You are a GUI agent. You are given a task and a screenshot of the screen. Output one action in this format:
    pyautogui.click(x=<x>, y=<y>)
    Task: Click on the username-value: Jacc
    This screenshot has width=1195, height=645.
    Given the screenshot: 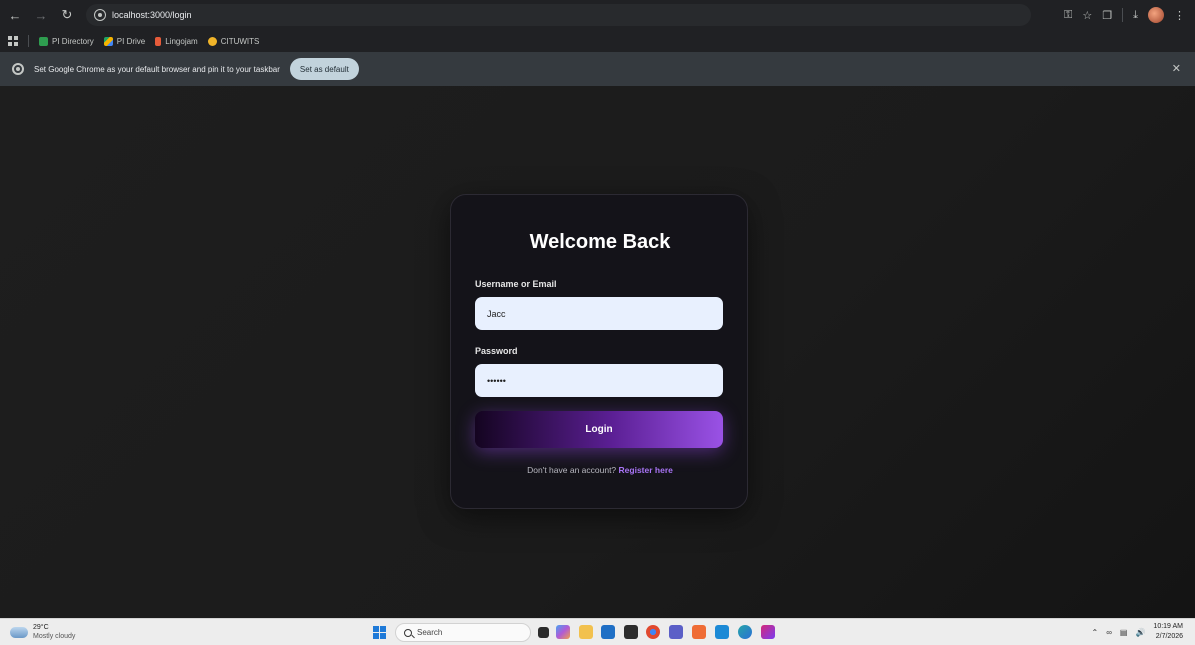 What is the action you would take?
    pyautogui.click(x=496, y=313)
    